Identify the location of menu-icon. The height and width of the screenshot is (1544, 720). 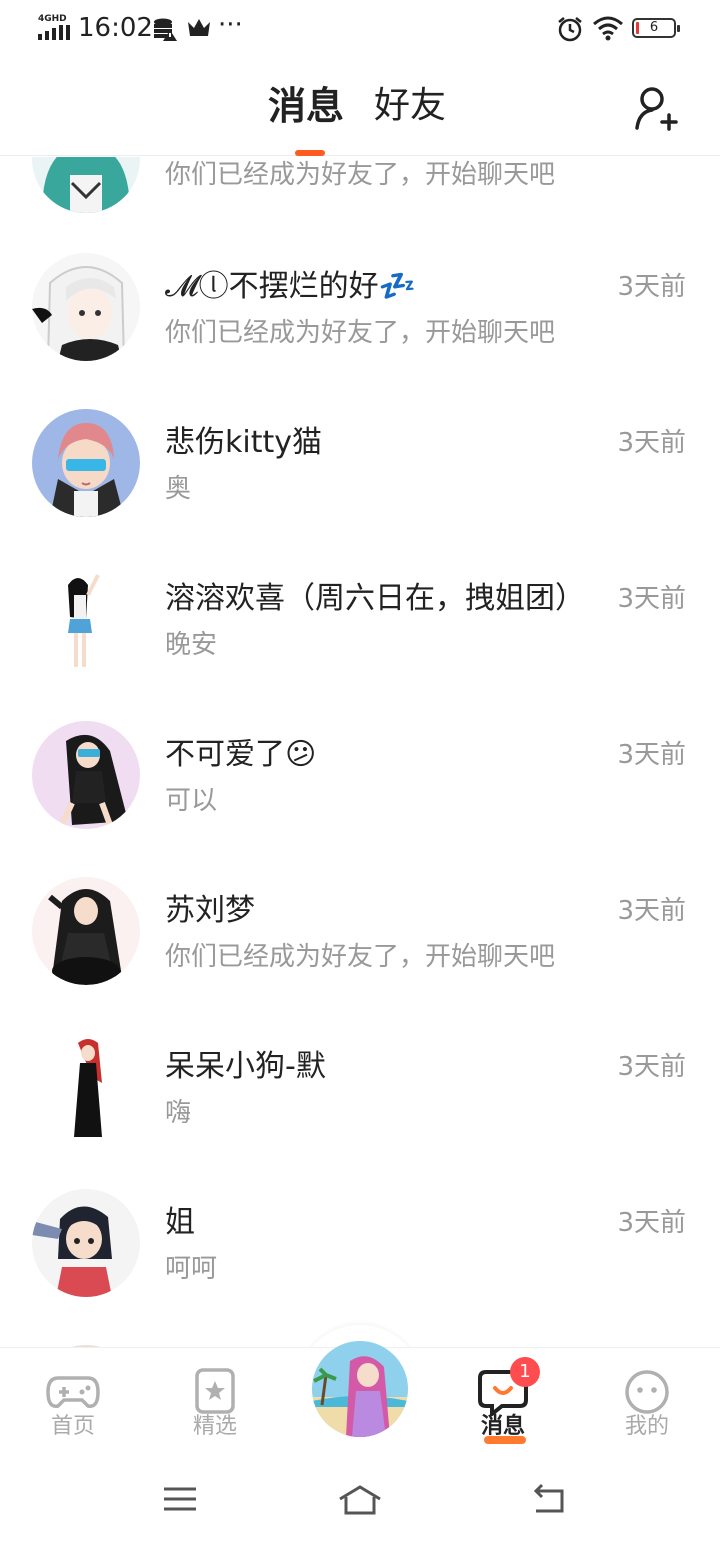
(180, 1499).